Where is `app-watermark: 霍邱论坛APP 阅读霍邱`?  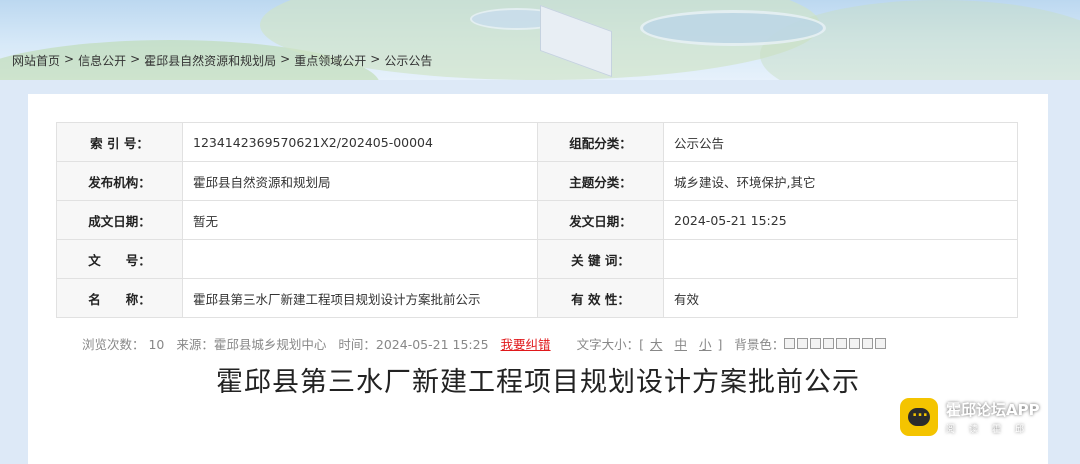
app-watermark: 霍邱论坛APP 阅读霍邱 is located at coordinates (970, 417).